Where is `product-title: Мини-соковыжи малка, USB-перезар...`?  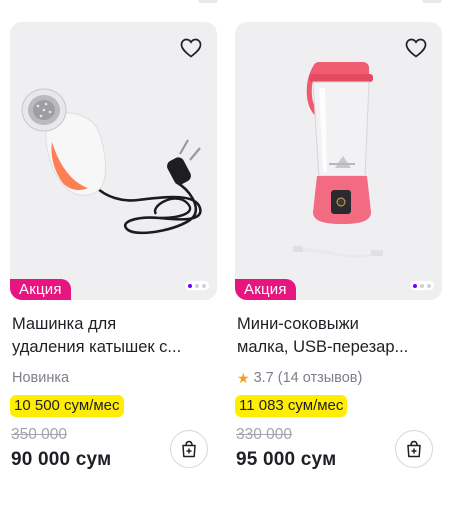 product-title: Мини-соковыжи малка, USB-перезар... is located at coordinates (338, 336).